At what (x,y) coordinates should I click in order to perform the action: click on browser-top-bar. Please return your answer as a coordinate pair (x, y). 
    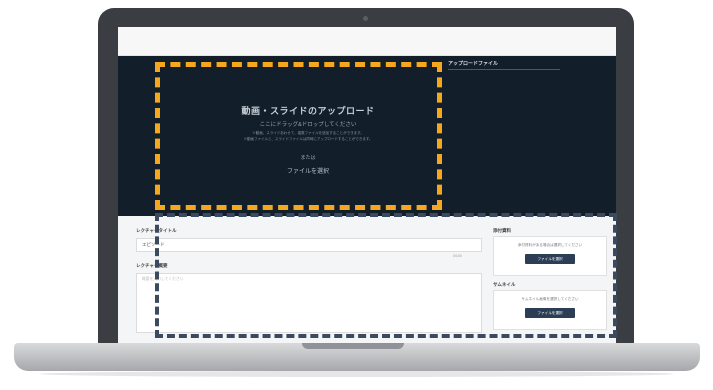
    Looking at the image, I should click on (367, 41).